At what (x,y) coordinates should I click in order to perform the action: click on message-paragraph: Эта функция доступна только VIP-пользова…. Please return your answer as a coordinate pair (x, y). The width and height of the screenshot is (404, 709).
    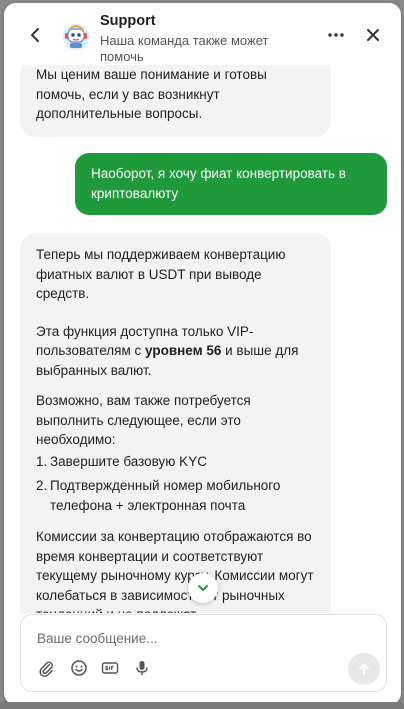
    Looking at the image, I should click on (175, 351).